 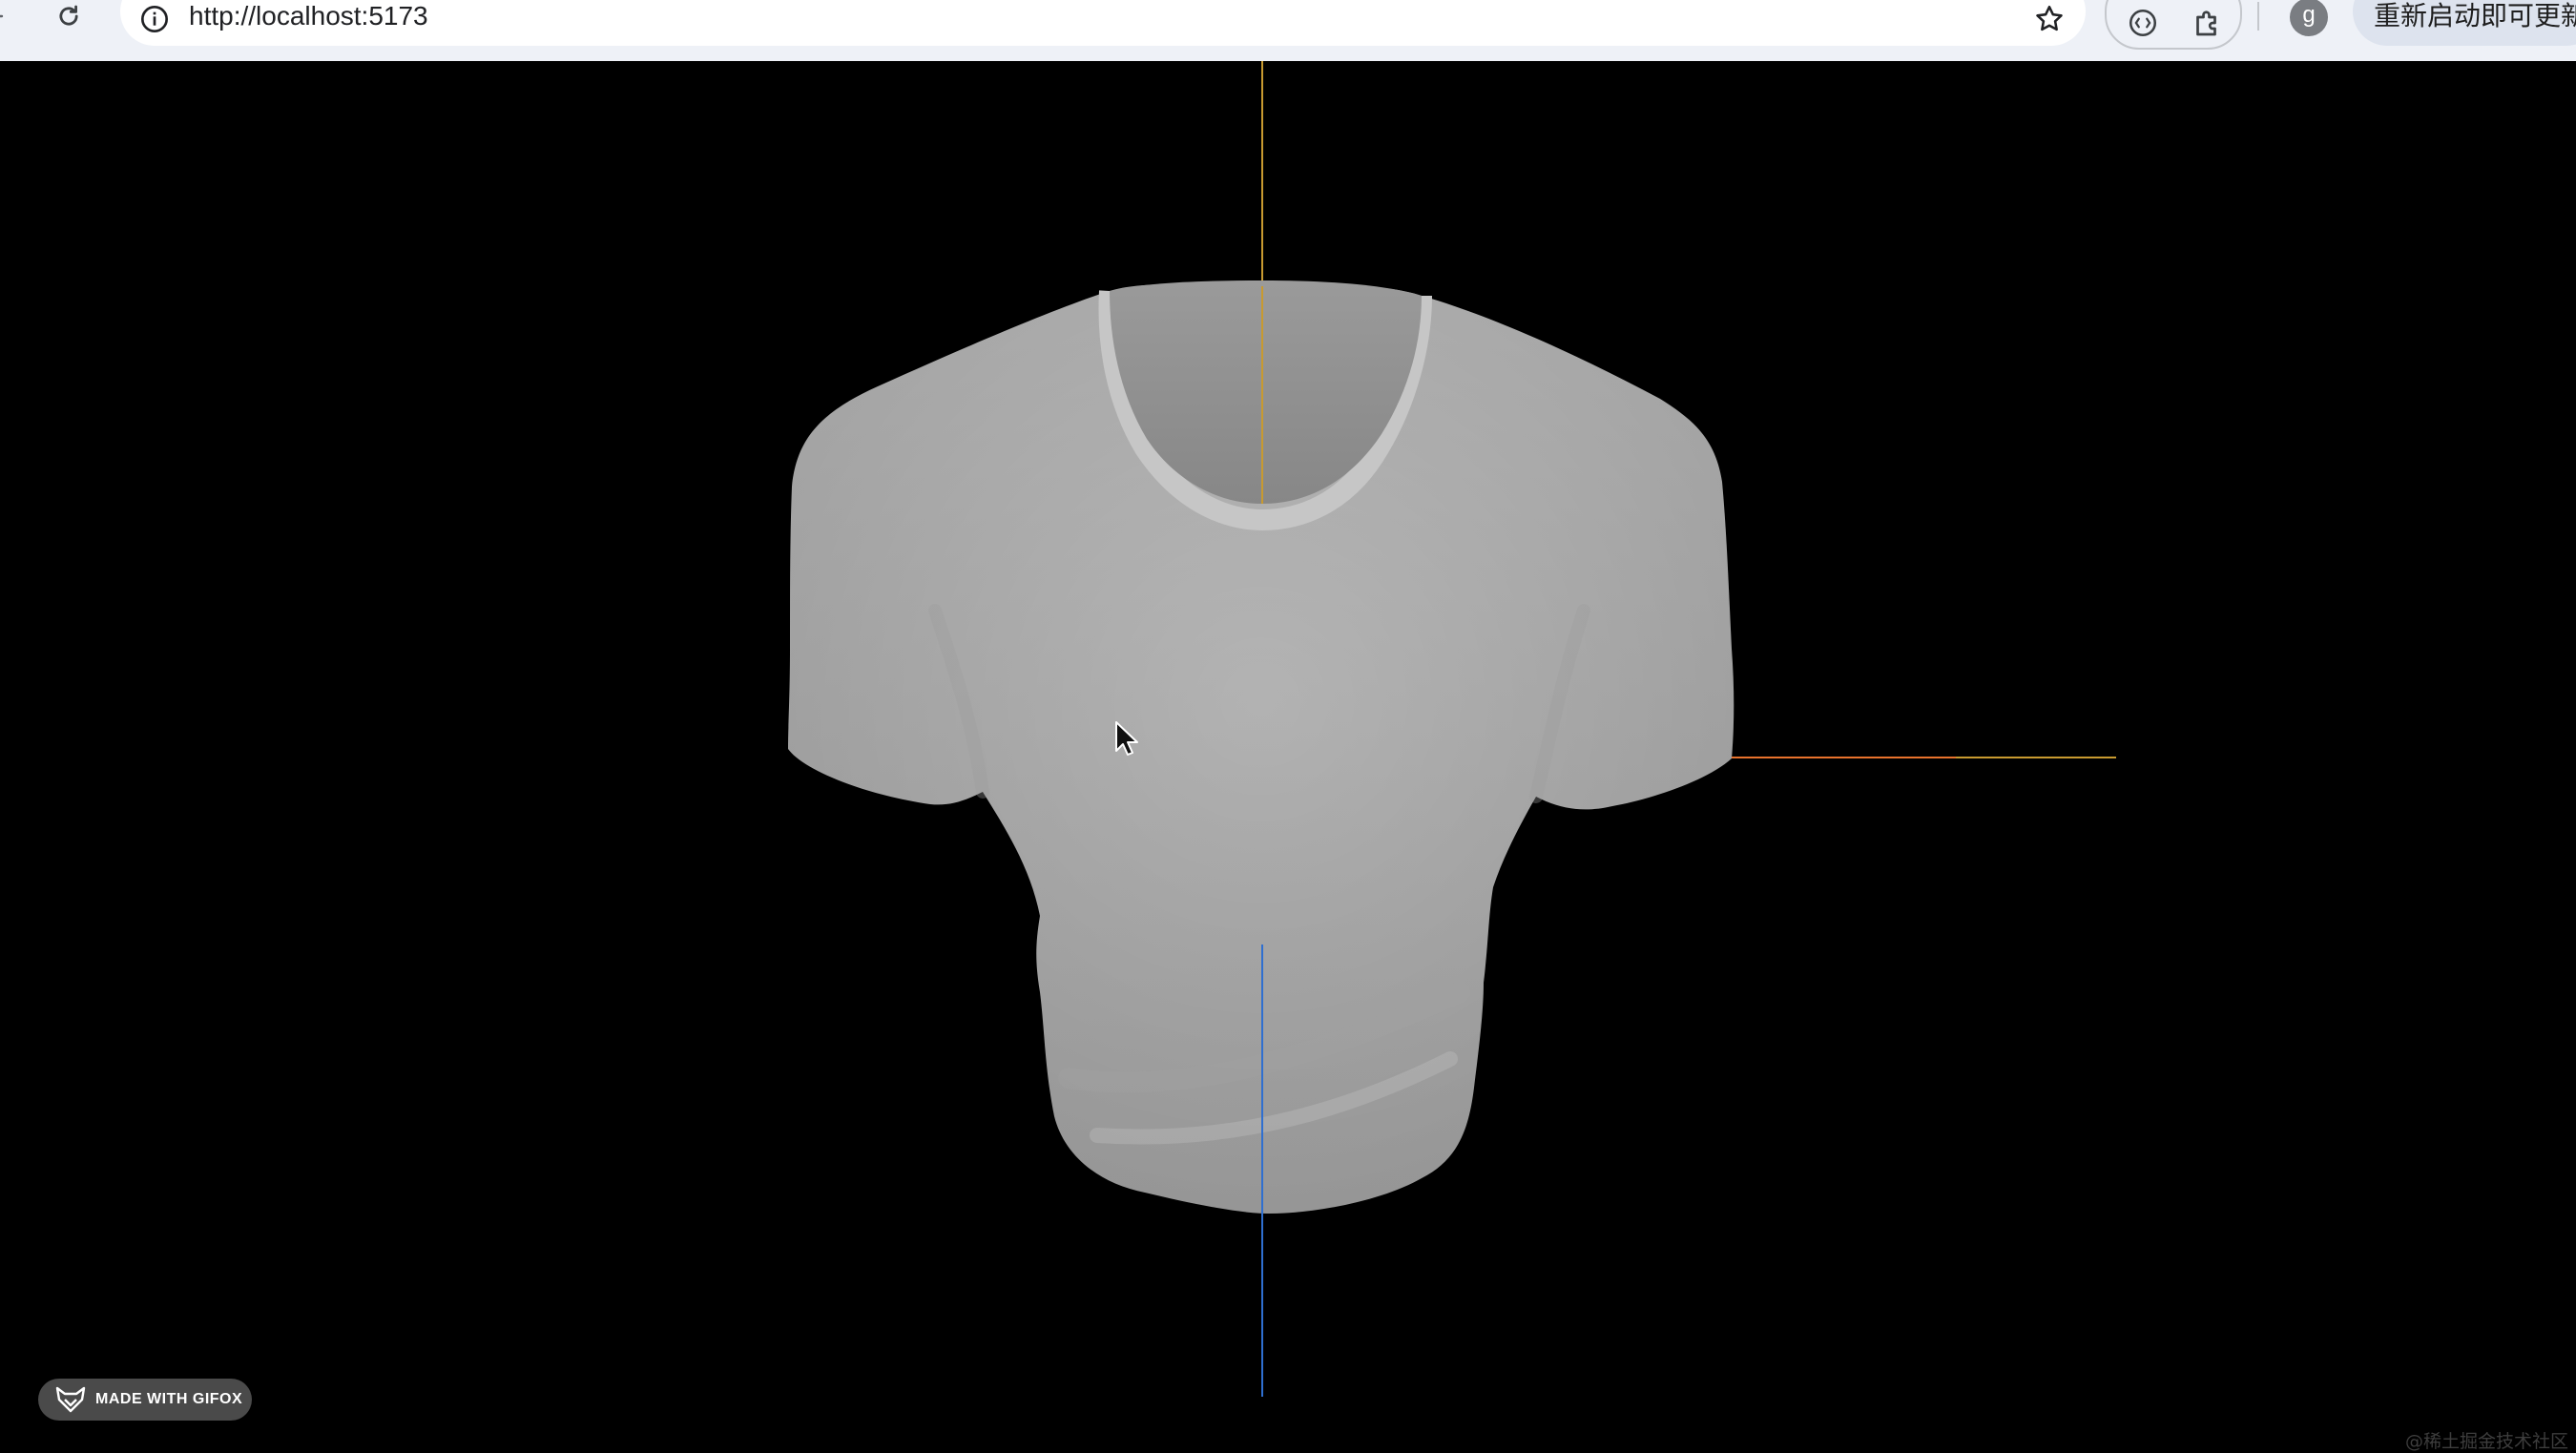 I want to click on back-icon, so click(x=2, y=16).